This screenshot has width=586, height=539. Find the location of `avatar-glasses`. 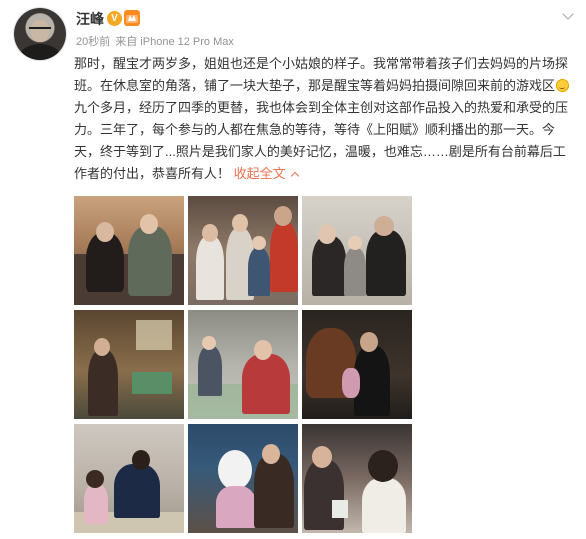

avatar-glasses is located at coordinates (40, 31).